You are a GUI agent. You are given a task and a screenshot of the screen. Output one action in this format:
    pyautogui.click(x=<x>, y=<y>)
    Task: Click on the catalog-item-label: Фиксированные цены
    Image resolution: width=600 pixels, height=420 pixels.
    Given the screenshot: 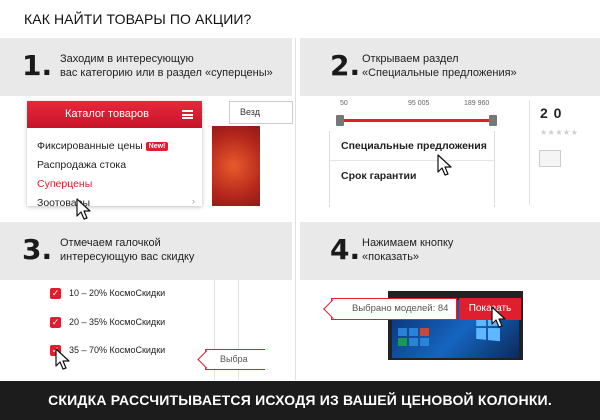 What is the action you would take?
    pyautogui.click(x=90, y=146)
    